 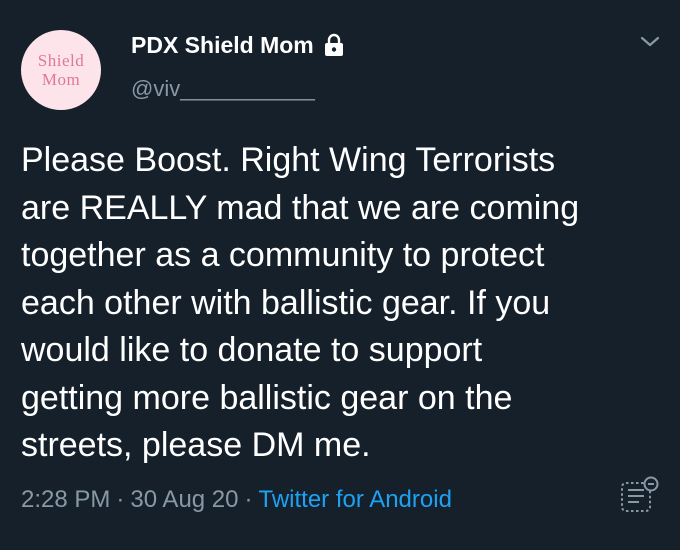 I want to click on tweet-text-line: streets, please DM me., so click(x=196, y=445).